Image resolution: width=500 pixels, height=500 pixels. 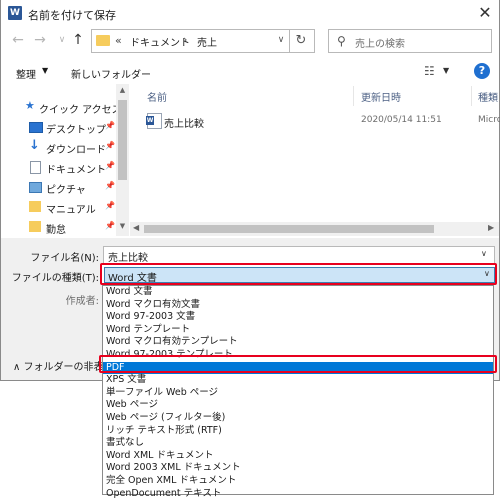 I want to click on view-options-icon: ☷, so click(x=429, y=71).